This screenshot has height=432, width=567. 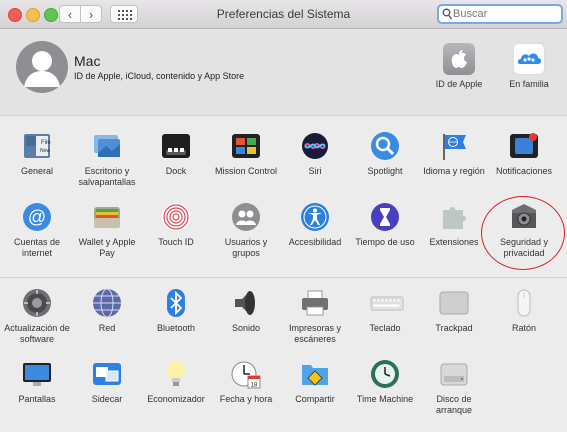 What do you see at coordinates (505, 14) in the screenshot?
I see `search-input` at bounding box center [505, 14].